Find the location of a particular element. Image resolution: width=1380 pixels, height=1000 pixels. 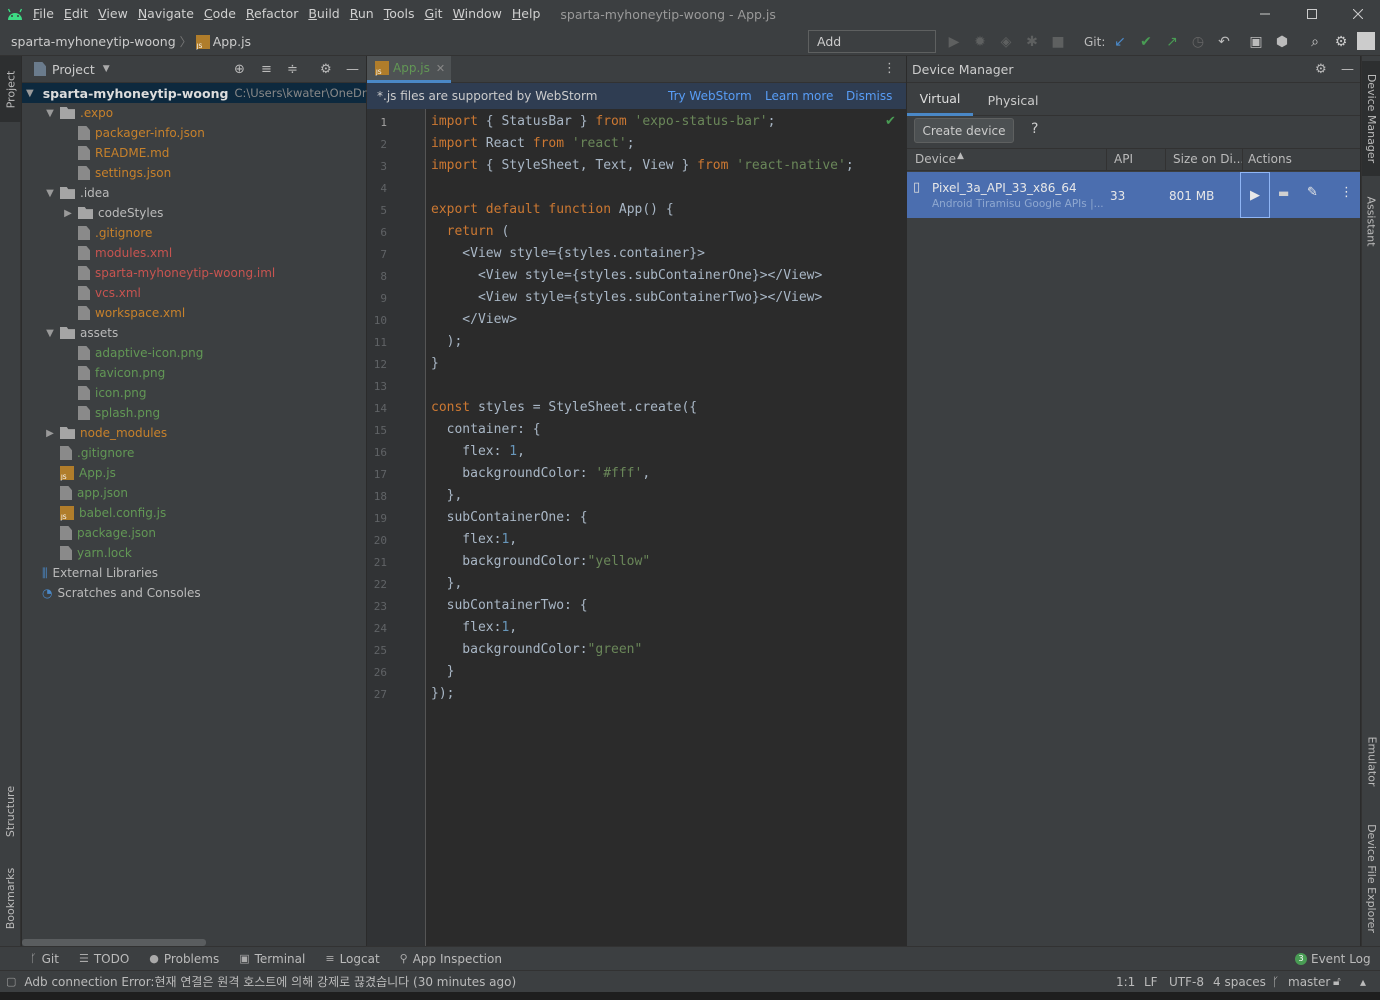

tree-file: ⫼ External Libraries is located at coordinates (194, 573).